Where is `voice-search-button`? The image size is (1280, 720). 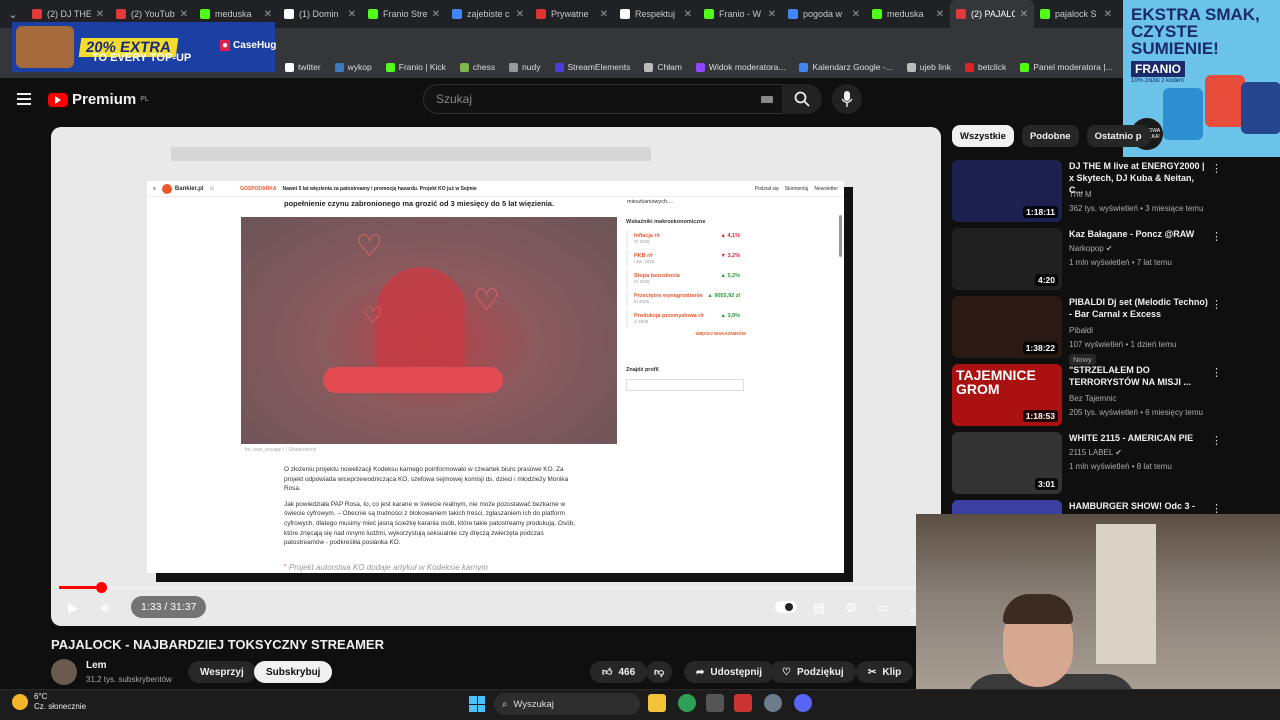
voice-search-button is located at coordinates (847, 99).